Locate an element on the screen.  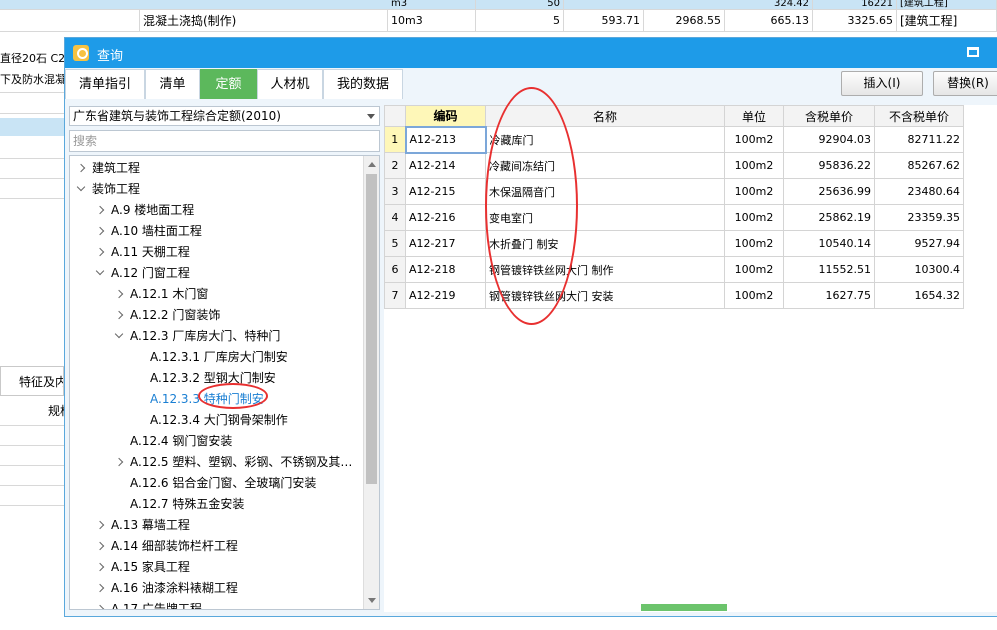
tree-item-label: A.12.6 铝合金门窗、全玻璃门安装 is located at coordinates (223, 483).